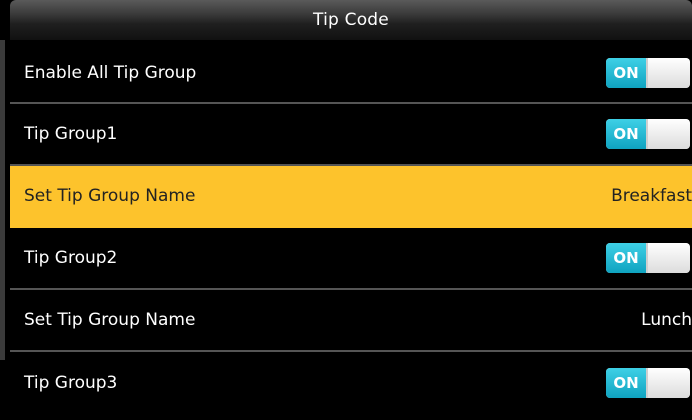  What do you see at coordinates (71, 134) in the screenshot?
I see `row-label: Tip Group1` at bounding box center [71, 134].